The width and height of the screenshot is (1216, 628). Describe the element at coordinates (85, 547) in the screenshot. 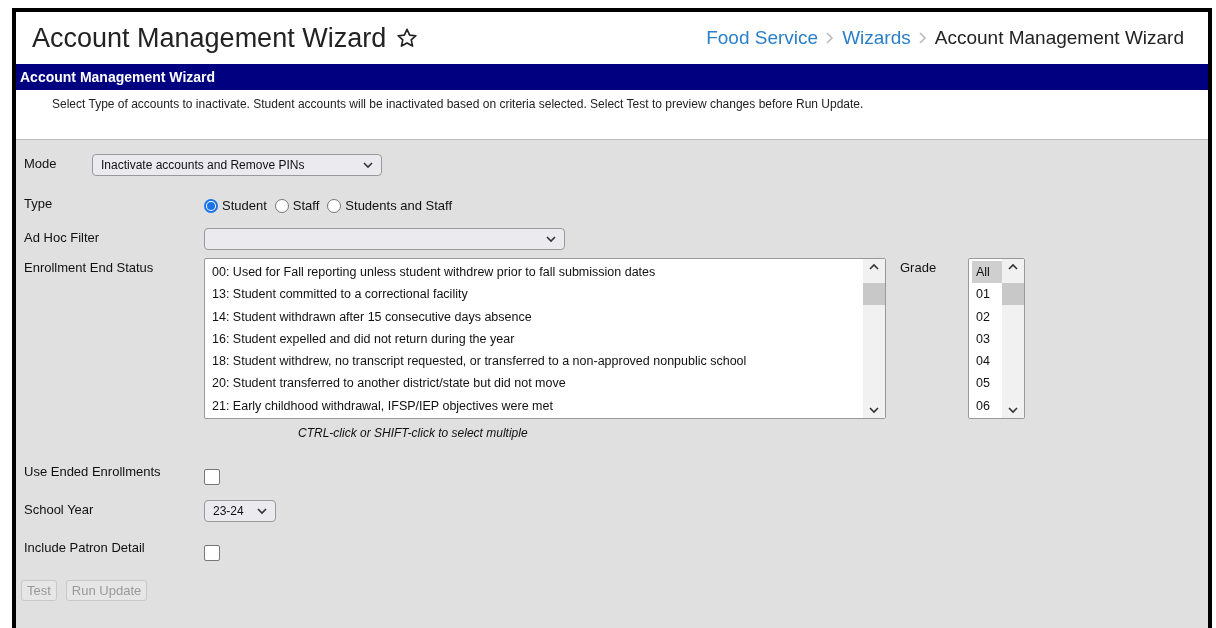

I see `field-label: Include Patron Detail` at that location.